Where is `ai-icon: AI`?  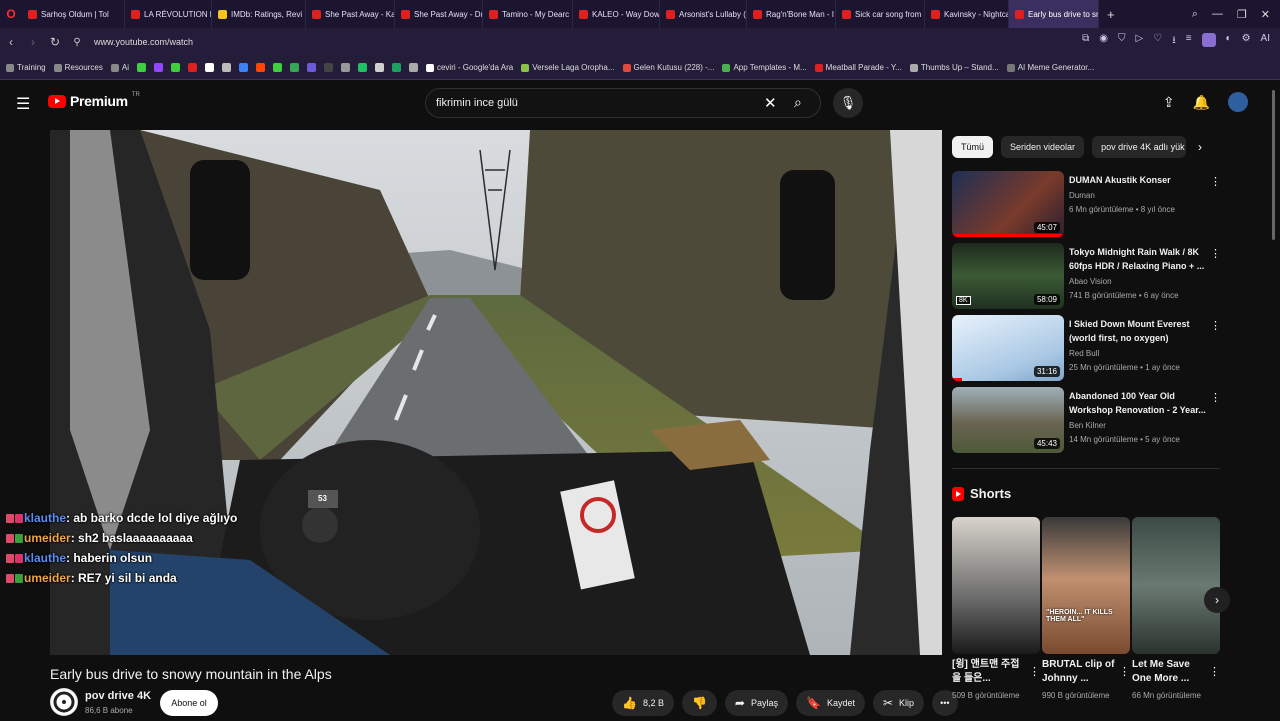
ai-icon: AI is located at coordinates (1265, 41).